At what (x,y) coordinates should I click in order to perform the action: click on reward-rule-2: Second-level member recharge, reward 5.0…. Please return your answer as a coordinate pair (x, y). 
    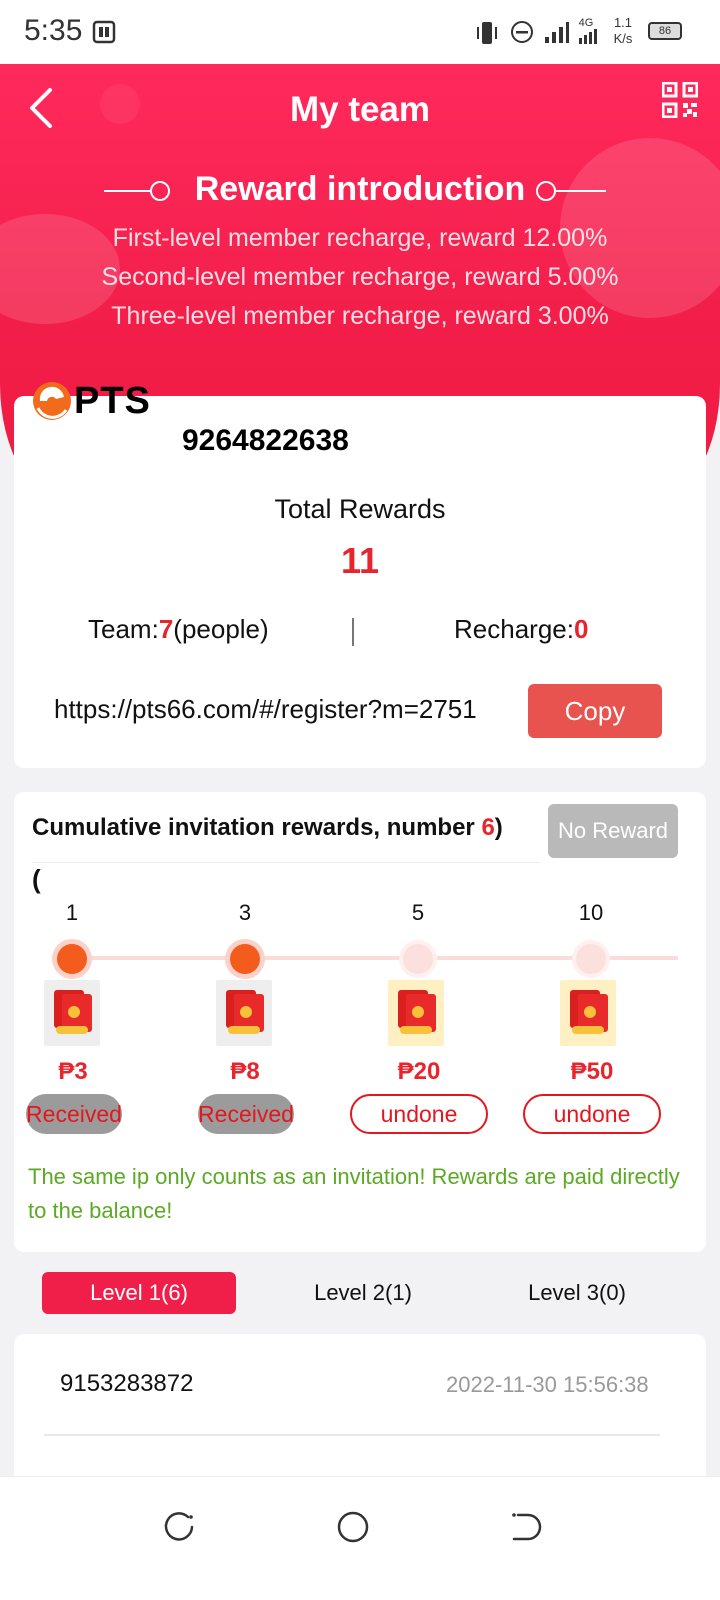
    Looking at the image, I should click on (360, 277).